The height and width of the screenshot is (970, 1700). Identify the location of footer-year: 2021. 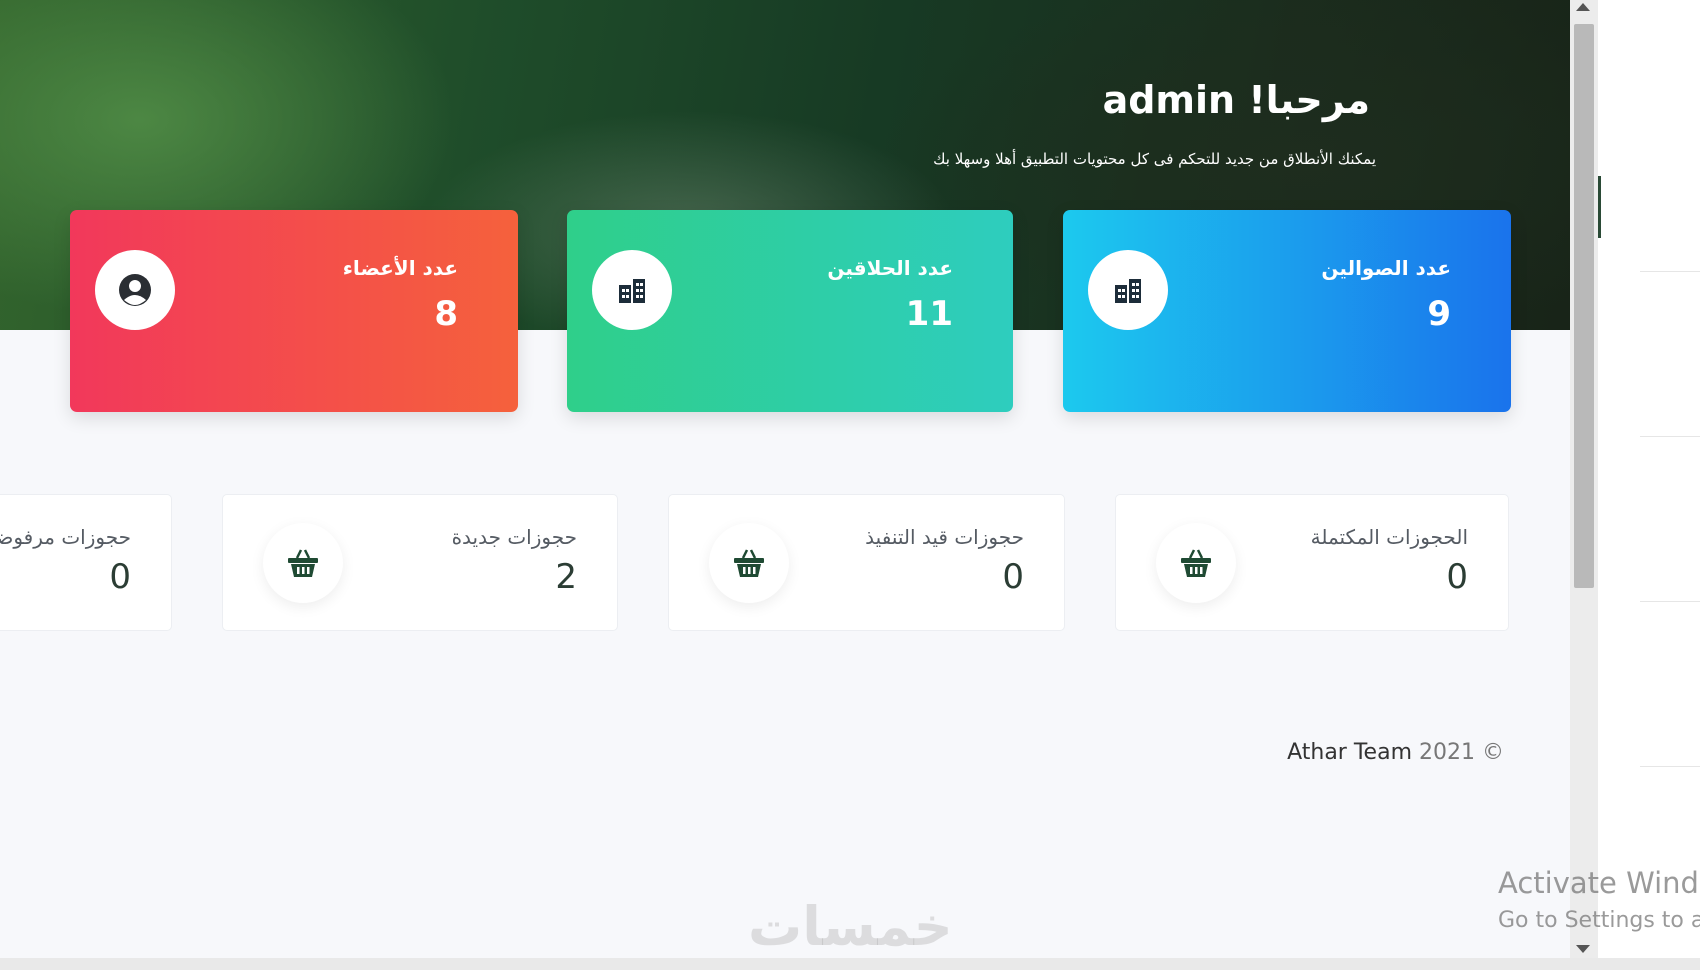
(1447, 752).